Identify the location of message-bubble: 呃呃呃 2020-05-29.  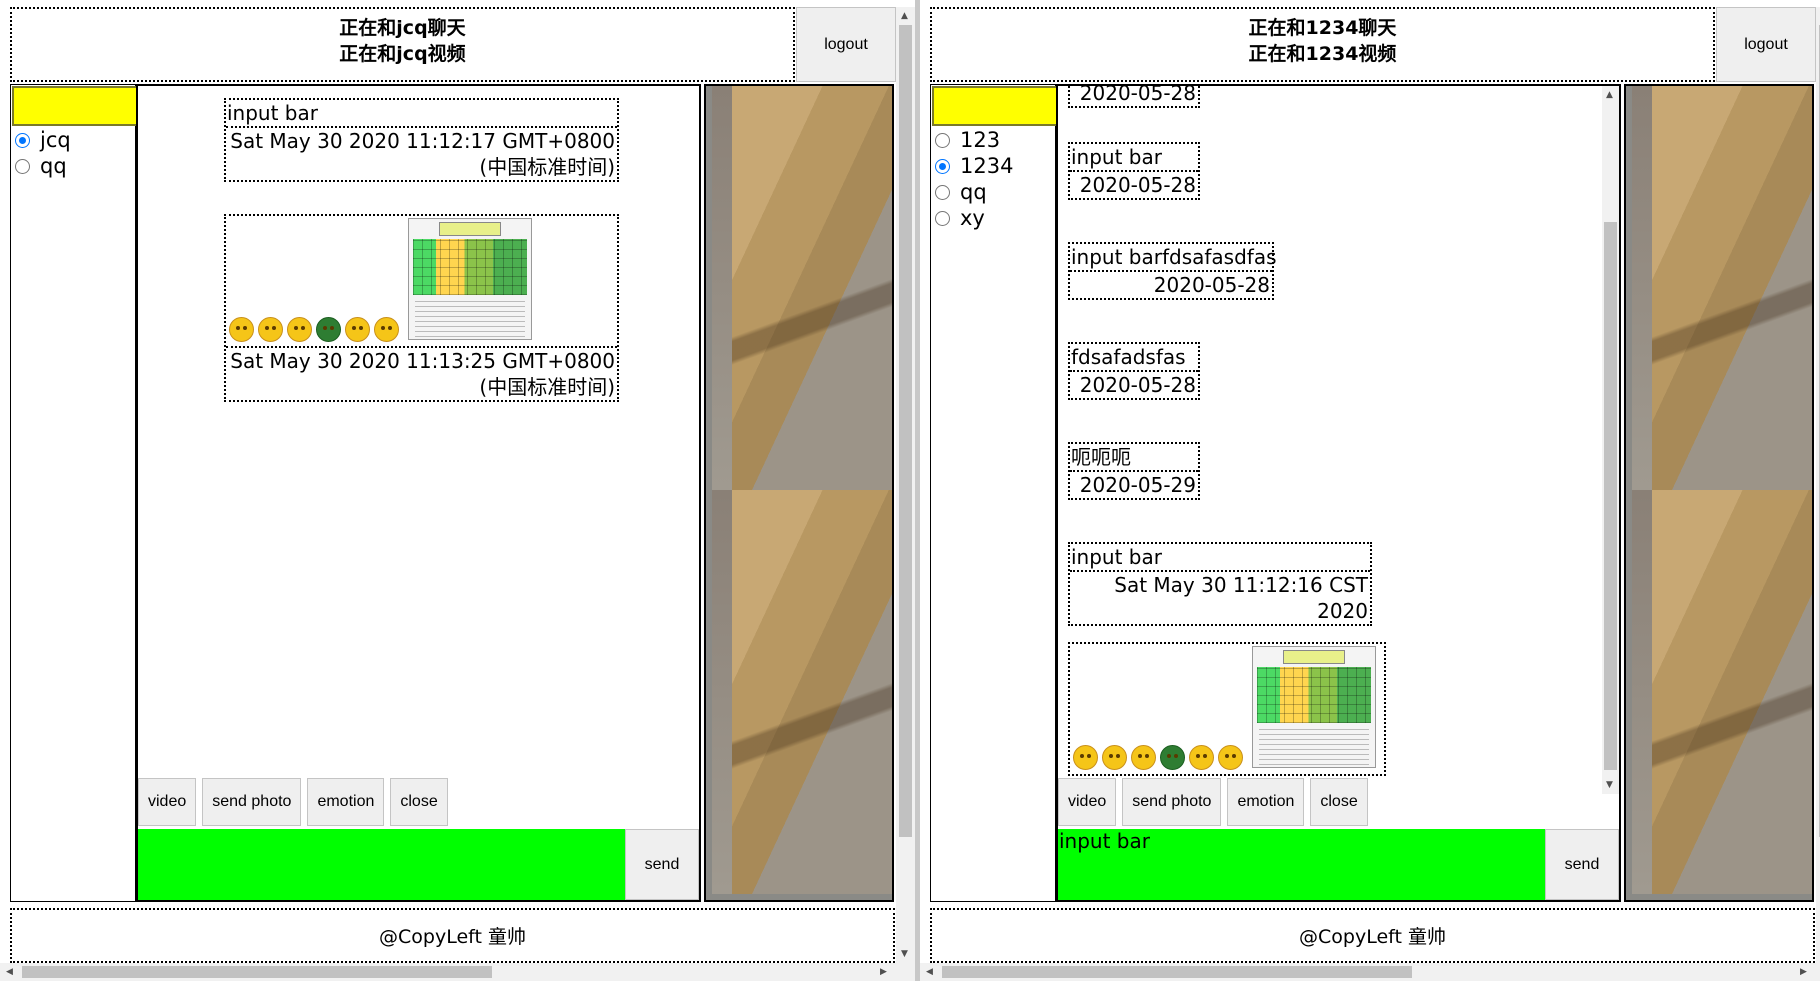
(1134, 471).